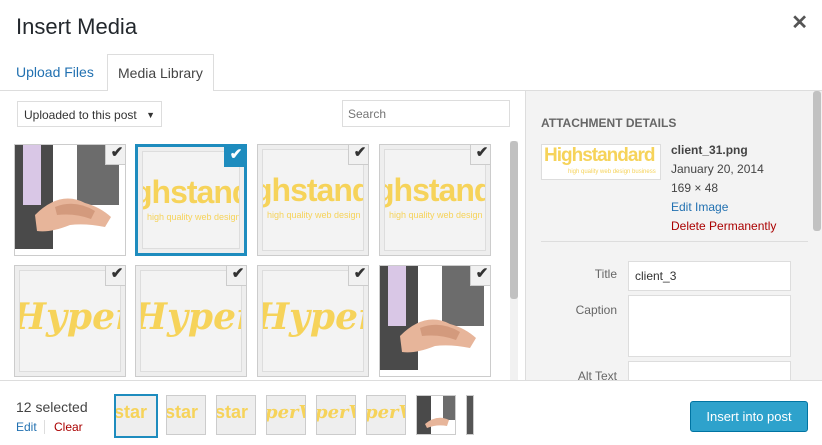 The image size is (822, 445). What do you see at coordinates (612, 172) in the screenshot?
I see `thumb-tagline: high quality web design business` at bounding box center [612, 172].